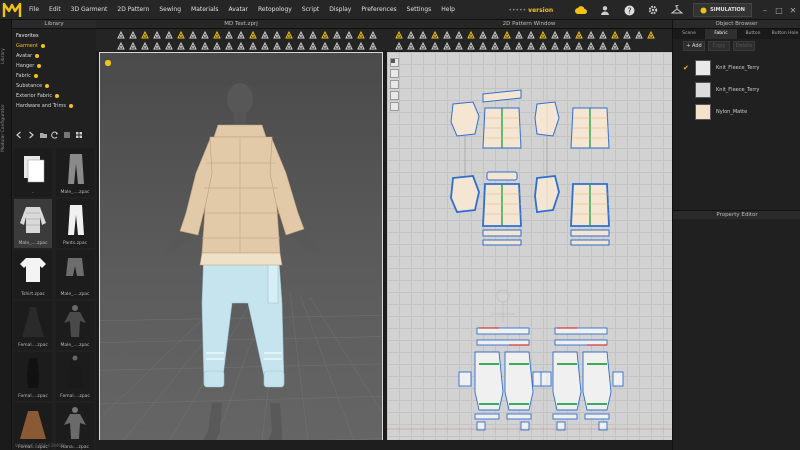 The image size is (800, 450). Describe the element at coordinates (89, 10) in the screenshot. I see `menu-3d-garment: 3D Garment` at that location.